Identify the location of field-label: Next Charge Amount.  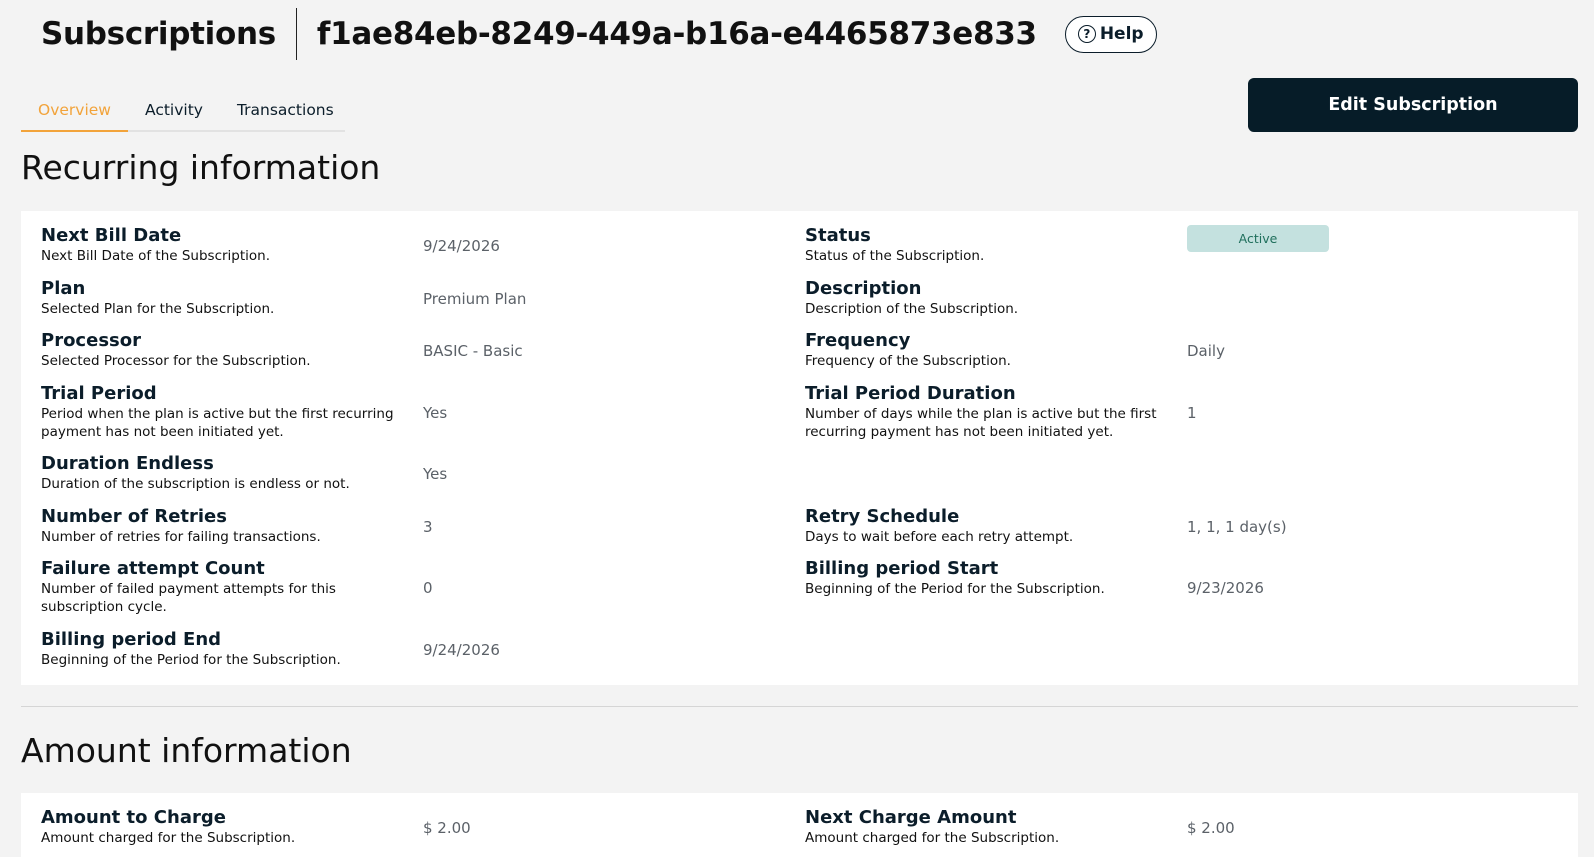
(911, 817).